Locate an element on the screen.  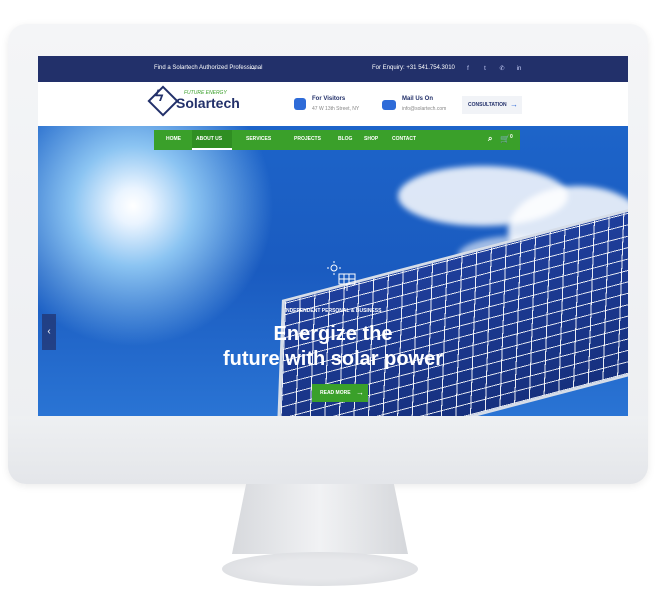
logo-name: Solartech is located at coordinates (208, 103).